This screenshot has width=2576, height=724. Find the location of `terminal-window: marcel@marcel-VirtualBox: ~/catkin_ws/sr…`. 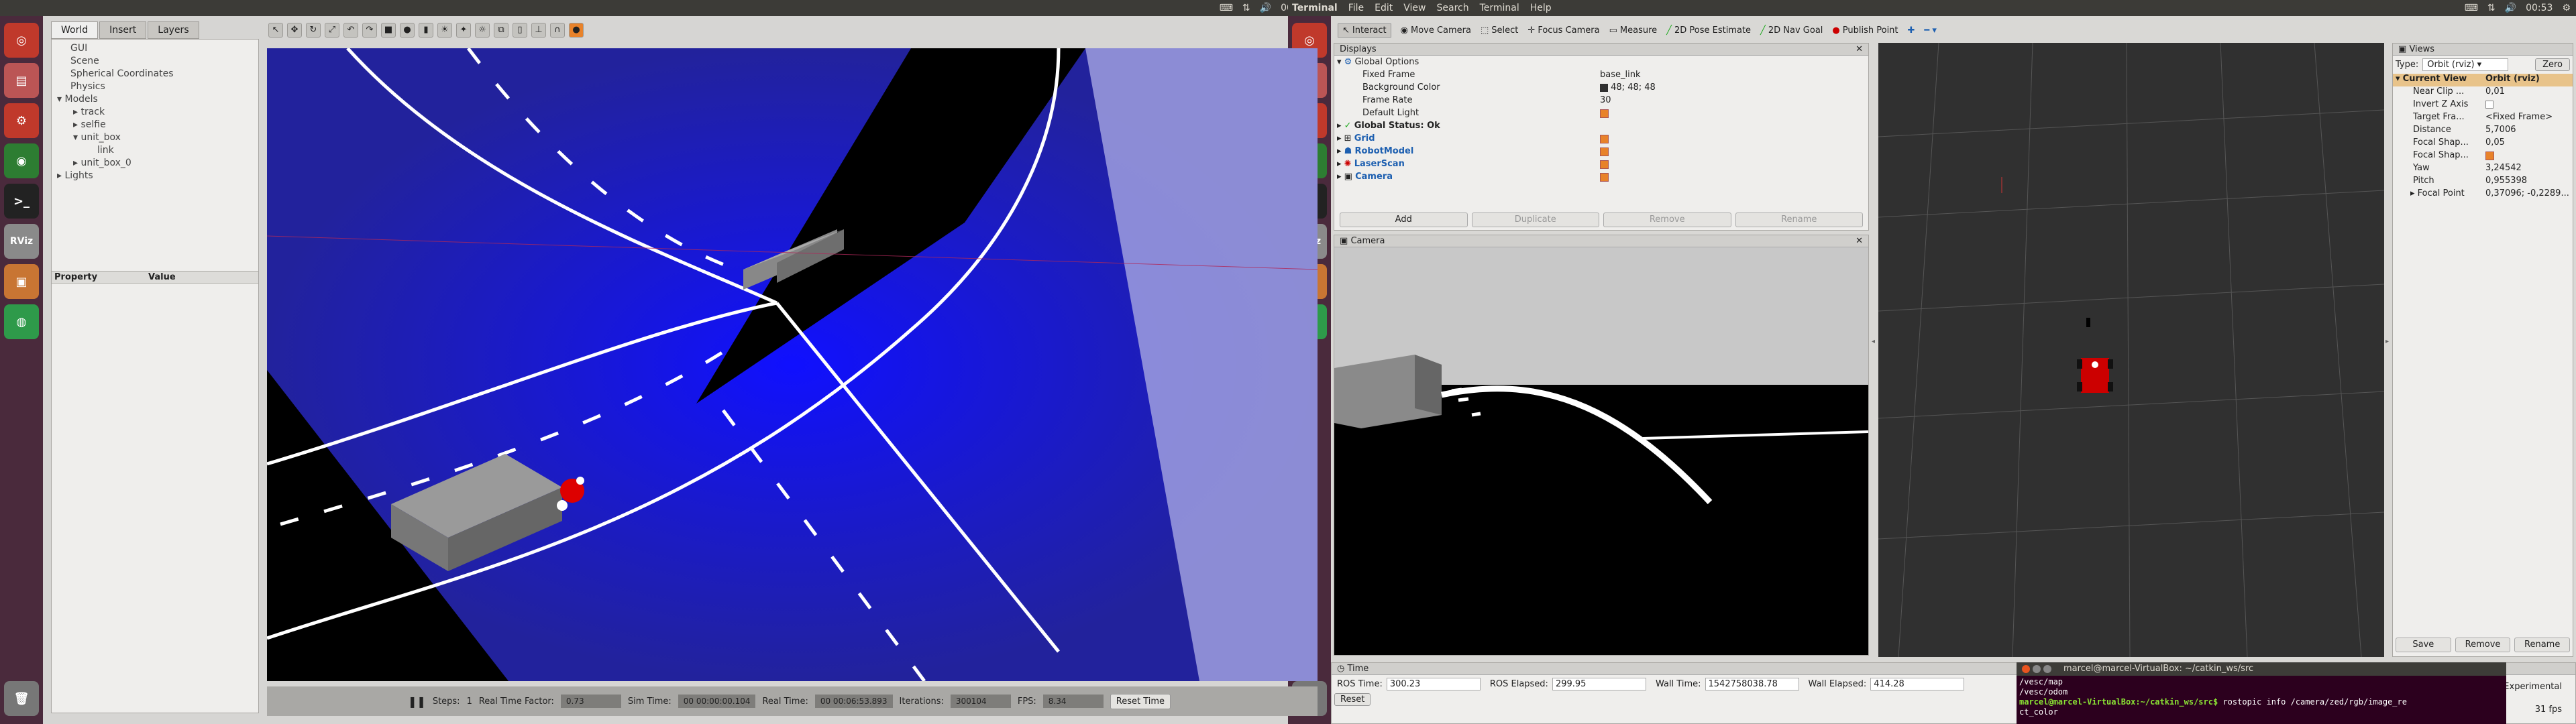

terminal-window: marcel@marcel-VirtualBox: ~/catkin_ws/sr… is located at coordinates (2261, 693).